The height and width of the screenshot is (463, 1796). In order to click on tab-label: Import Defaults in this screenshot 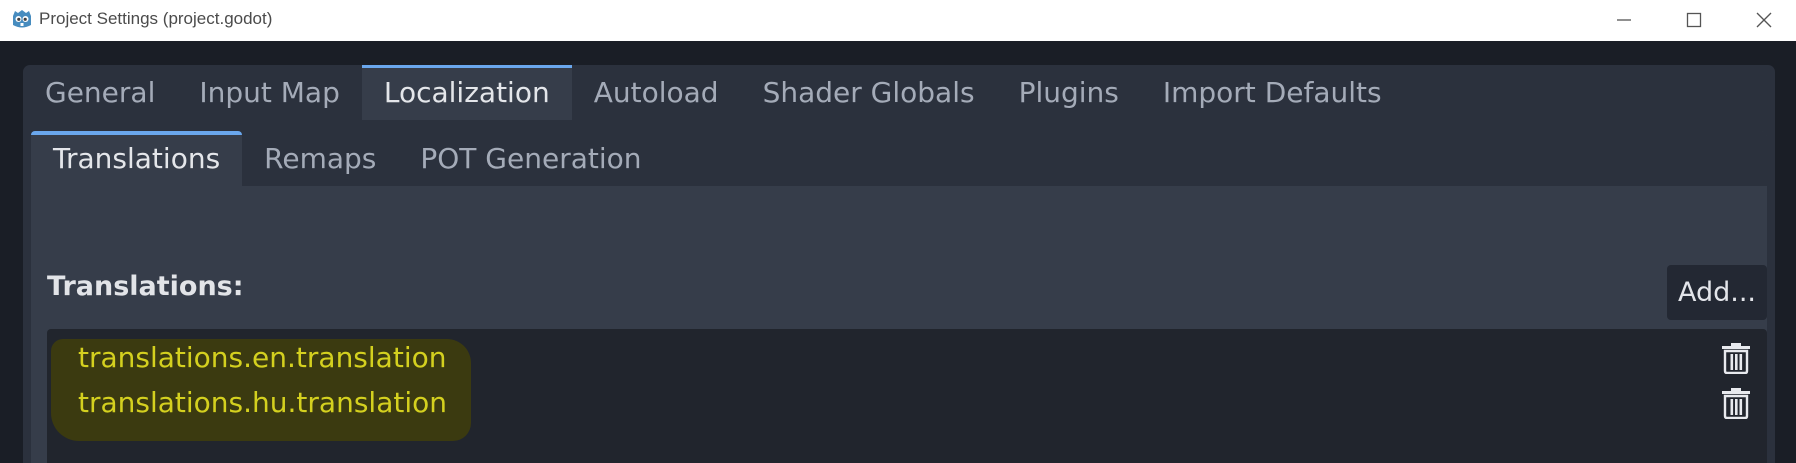, I will do `click(1272, 92)`.